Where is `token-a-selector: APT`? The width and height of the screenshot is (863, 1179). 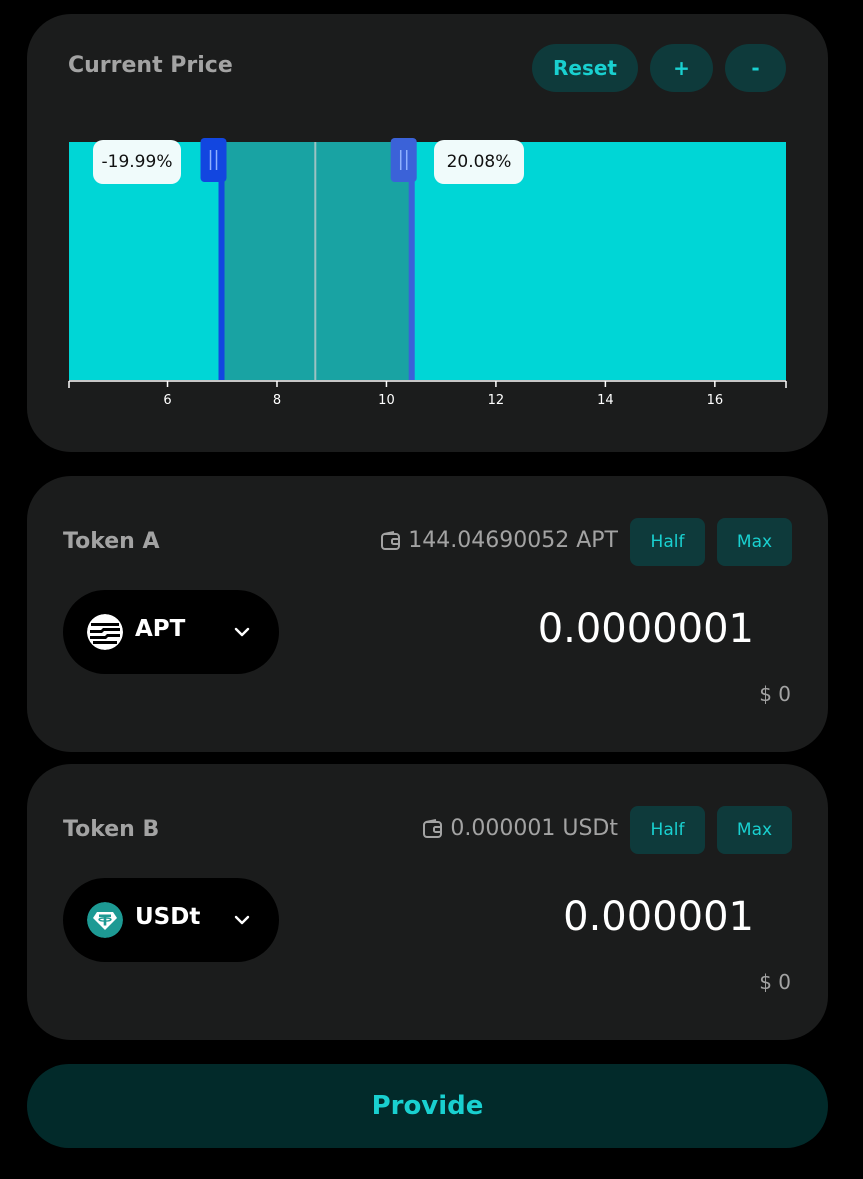
token-a-selector: APT is located at coordinates (171, 632).